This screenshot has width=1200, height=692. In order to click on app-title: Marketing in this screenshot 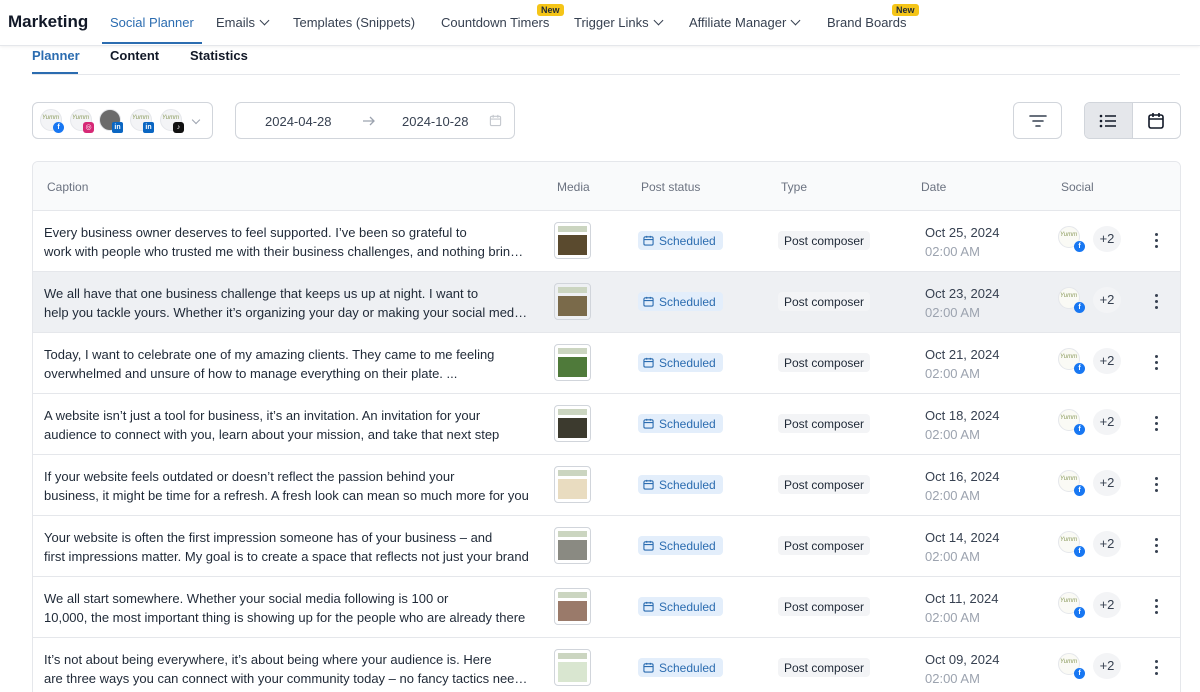, I will do `click(48, 21)`.